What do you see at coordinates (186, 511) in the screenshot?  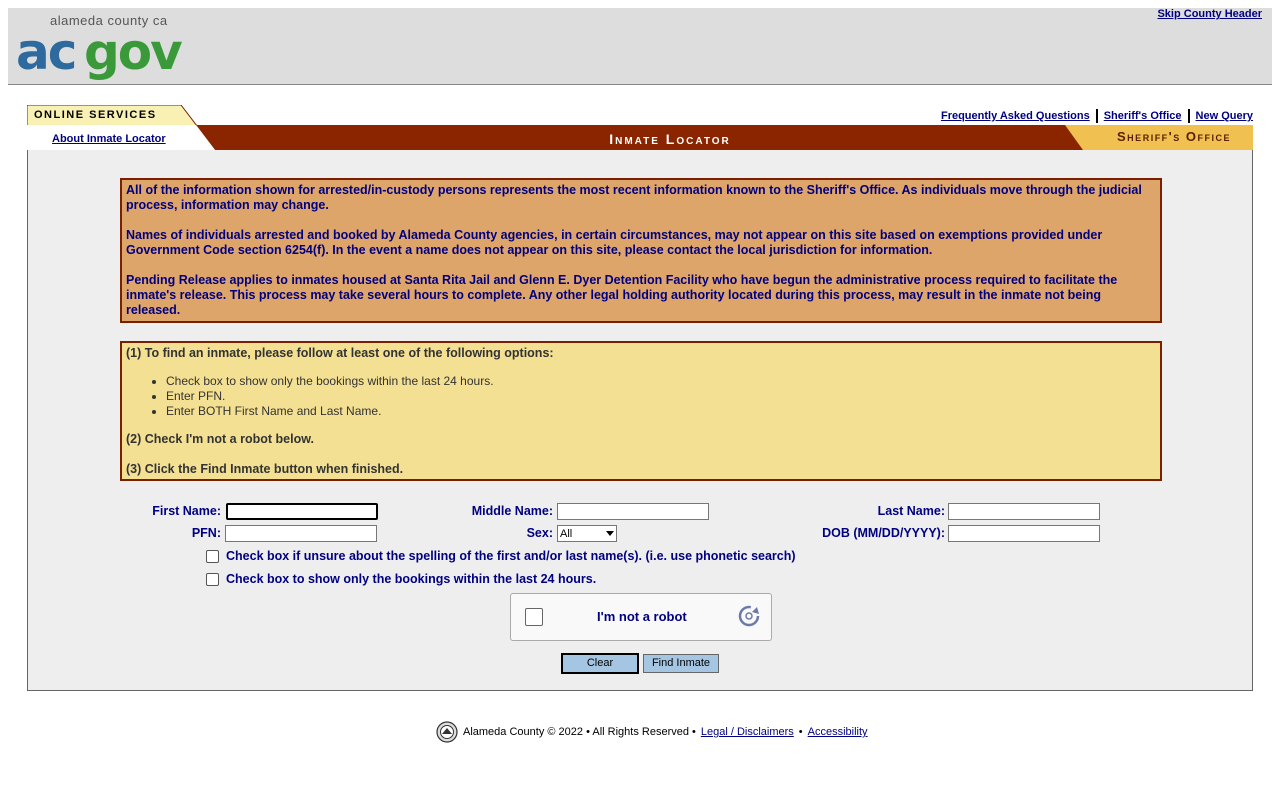 I see `first-name-label: First Name:` at bounding box center [186, 511].